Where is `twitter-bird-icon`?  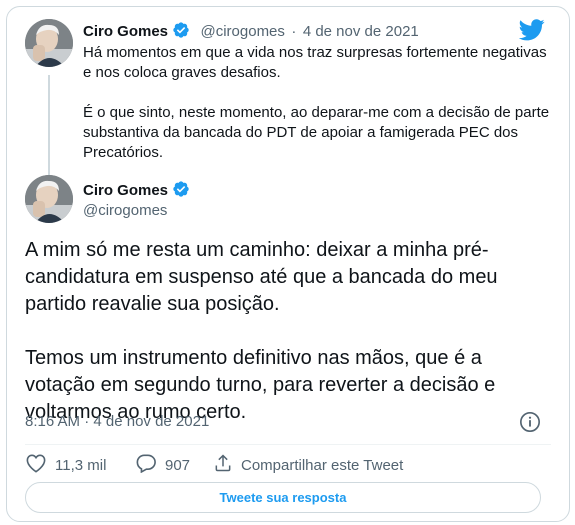 twitter-bird-icon is located at coordinates (531, 32).